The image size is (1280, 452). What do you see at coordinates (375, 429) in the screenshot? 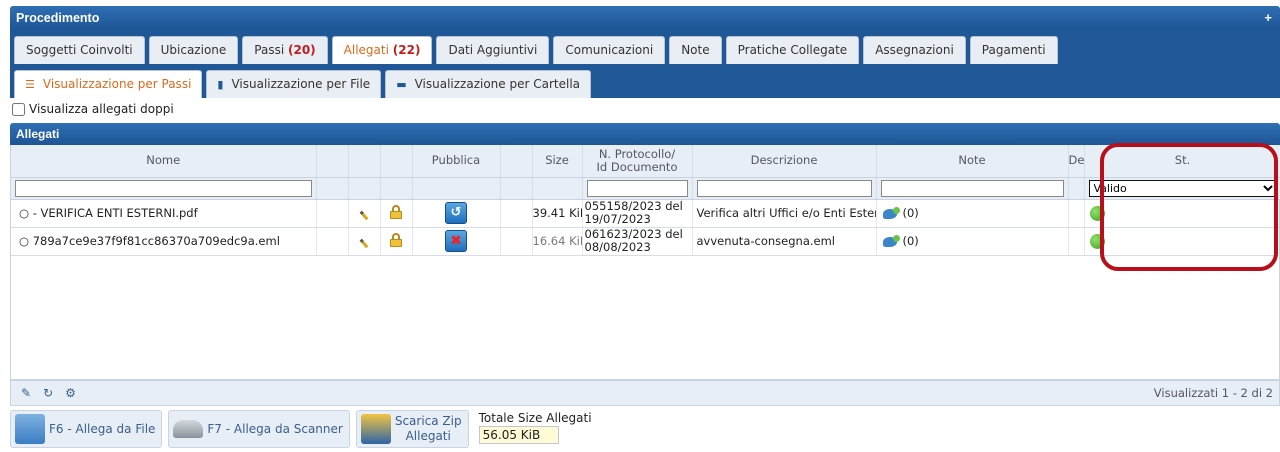
I see `zip-archive-icon` at bounding box center [375, 429].